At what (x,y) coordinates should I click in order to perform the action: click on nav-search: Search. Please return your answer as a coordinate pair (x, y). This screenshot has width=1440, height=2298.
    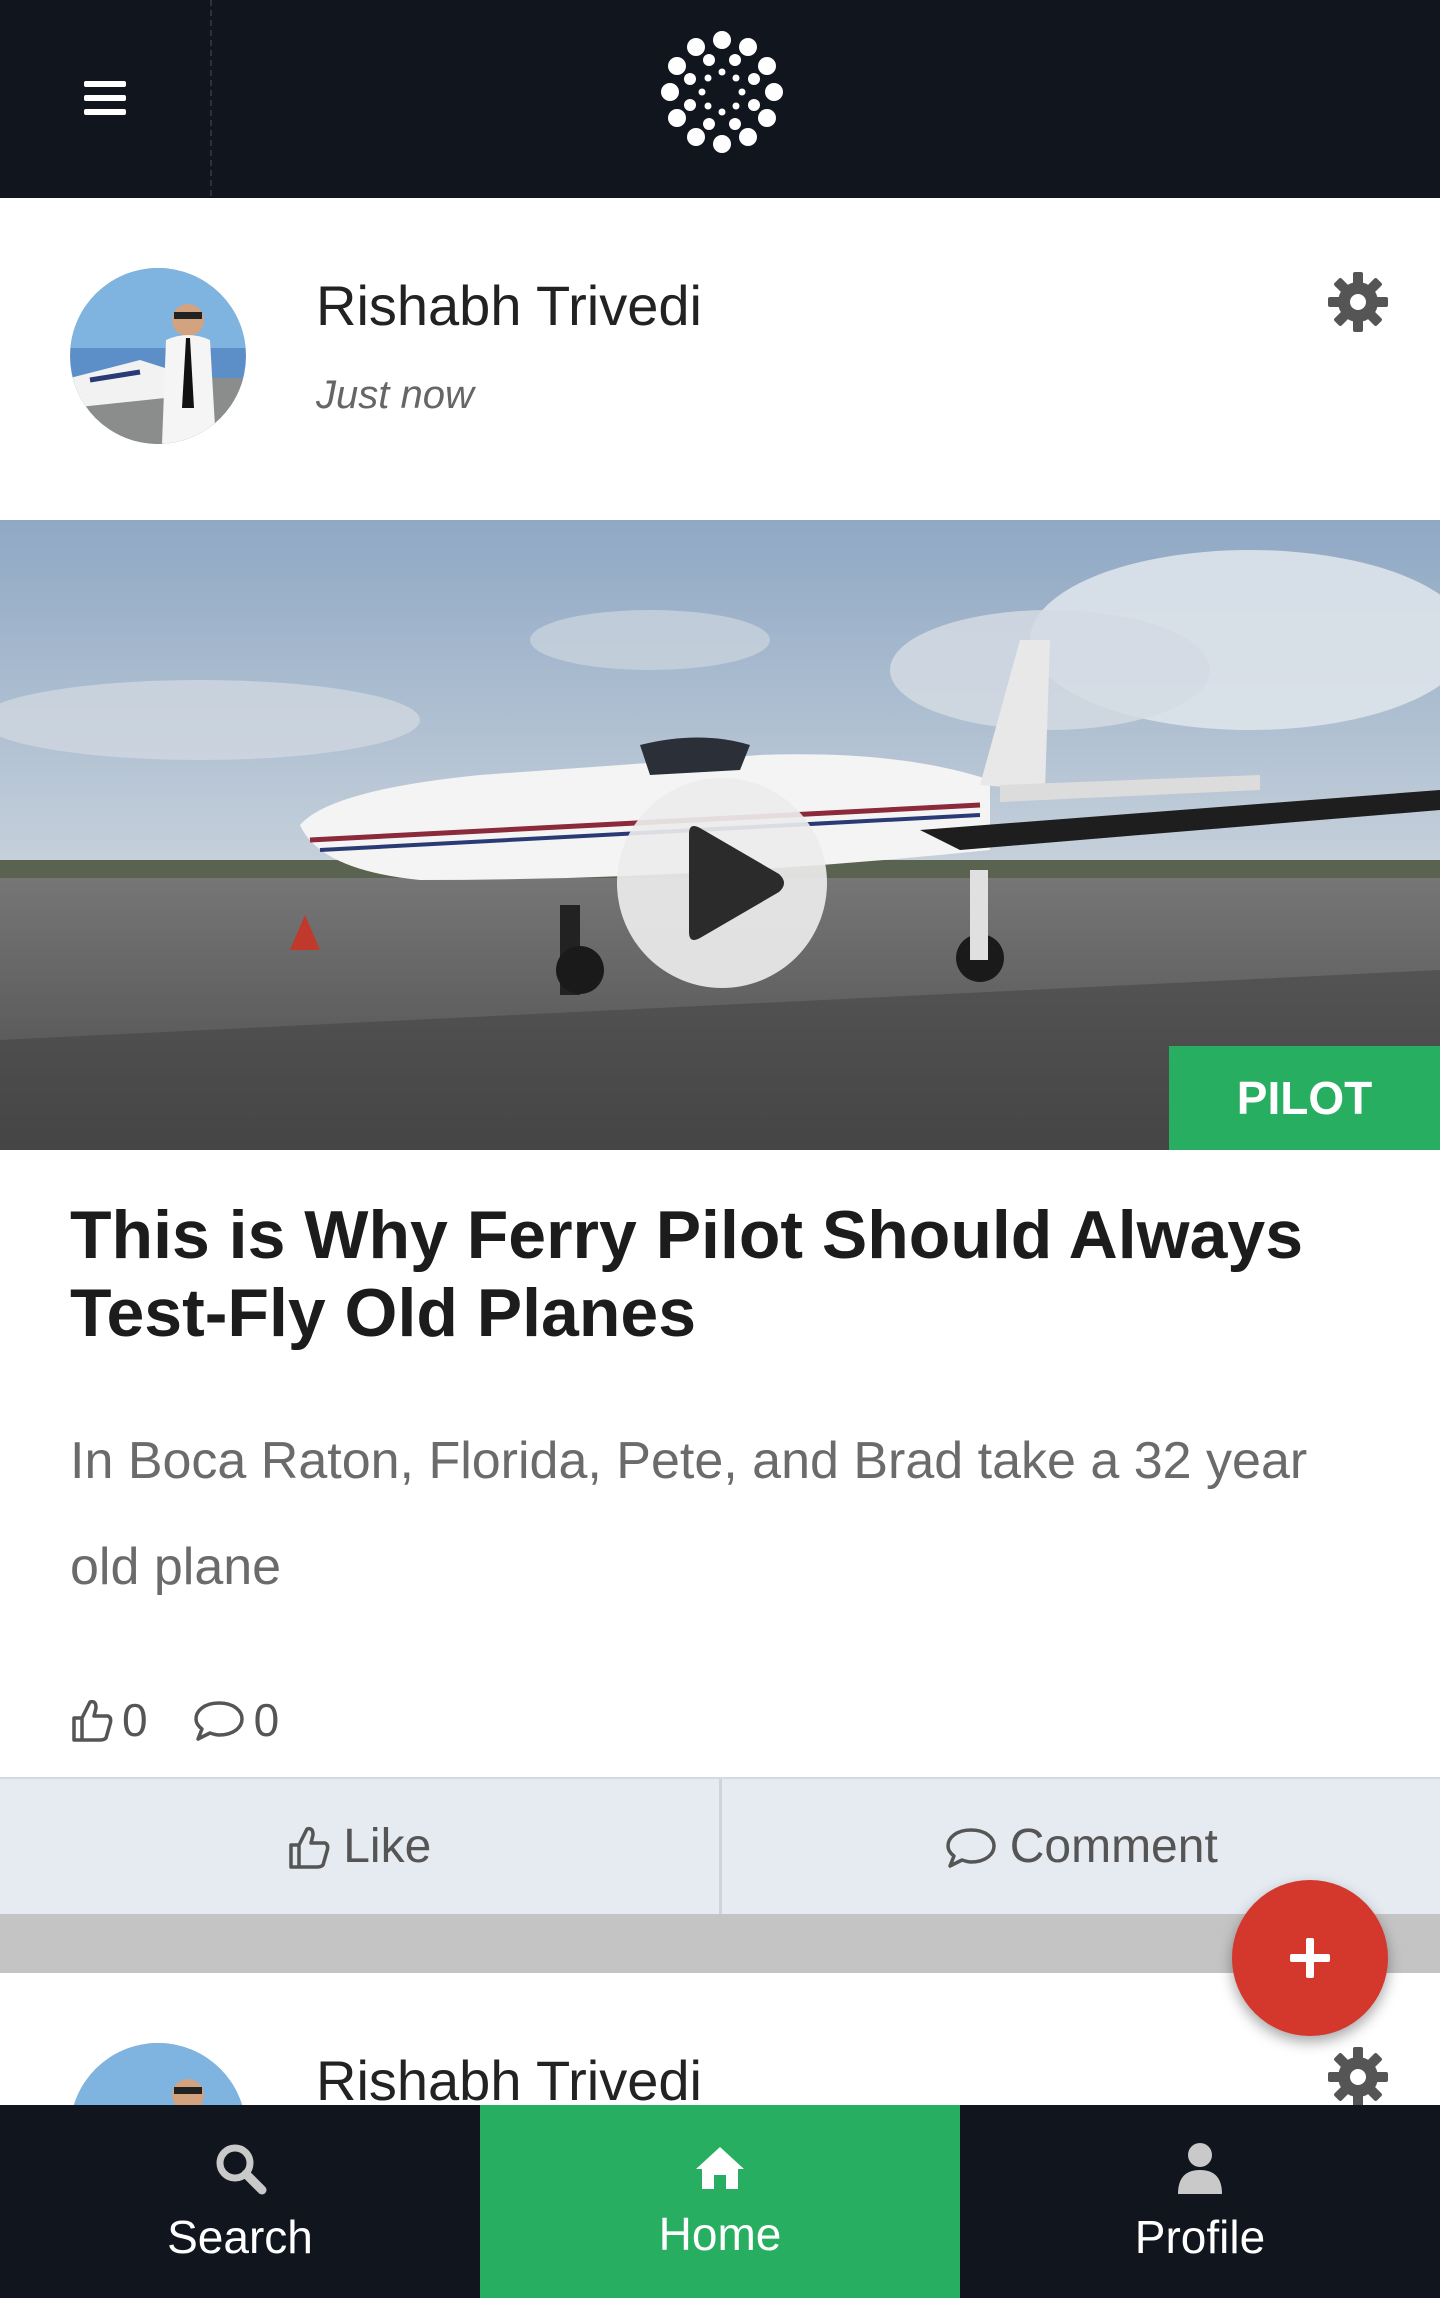
    Looking at the image, I should click on (240, 2201).